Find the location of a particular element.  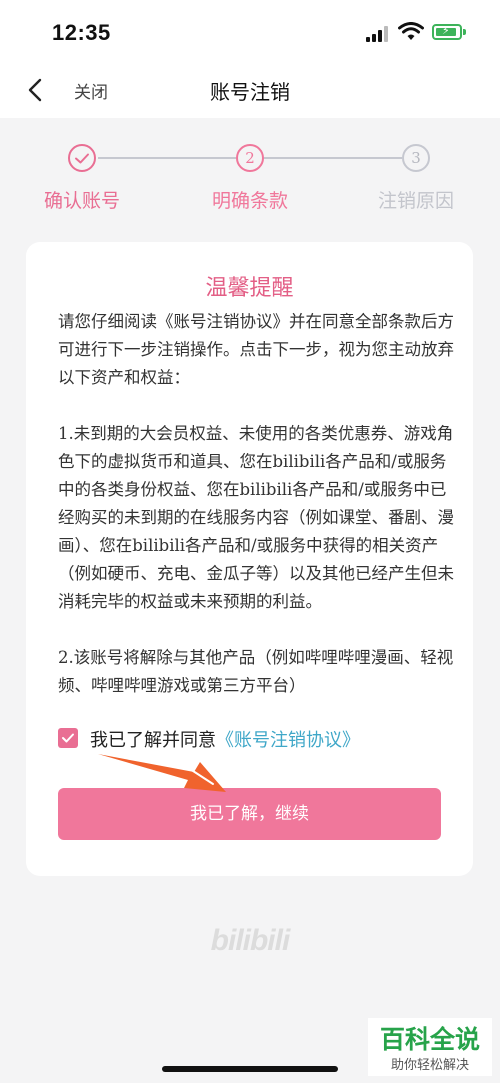

page-title: 账号注销 is located at coordinates (250, 92).